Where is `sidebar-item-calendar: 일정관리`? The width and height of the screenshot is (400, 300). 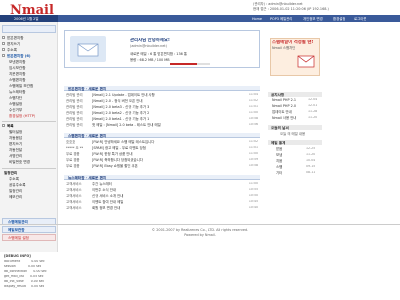
sidebar-item-calendar: 일정관리 is located at coordinates (15, 191).